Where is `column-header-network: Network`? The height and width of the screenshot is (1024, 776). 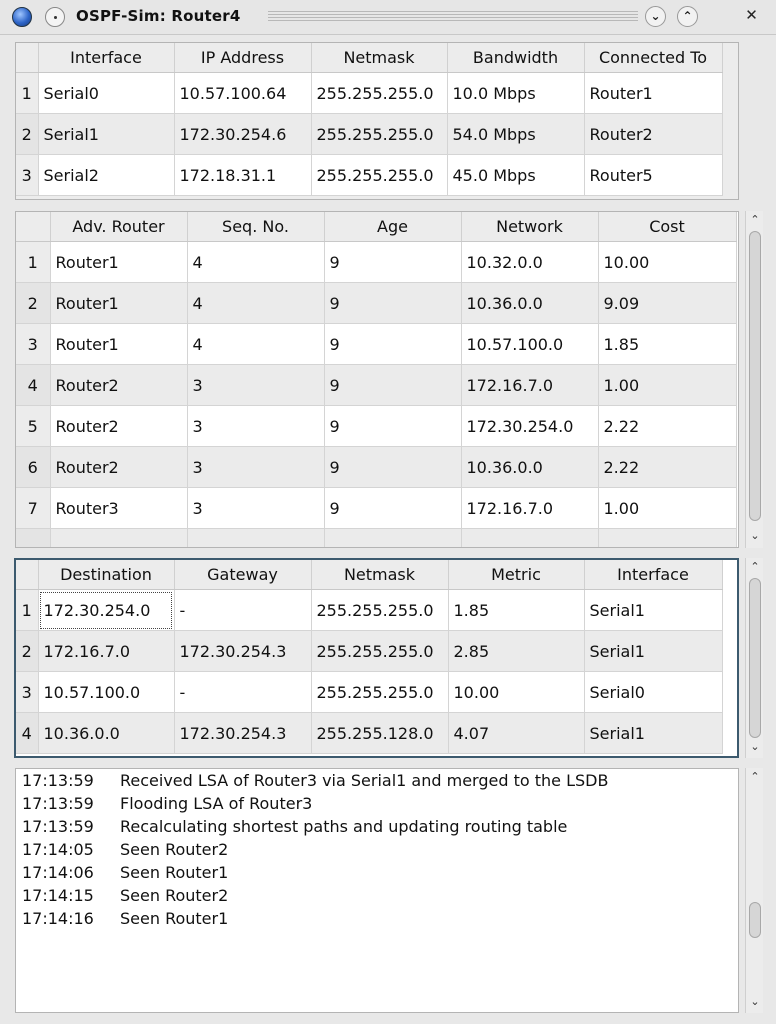 column-header-network: Network is located at coordinates (530, 227).